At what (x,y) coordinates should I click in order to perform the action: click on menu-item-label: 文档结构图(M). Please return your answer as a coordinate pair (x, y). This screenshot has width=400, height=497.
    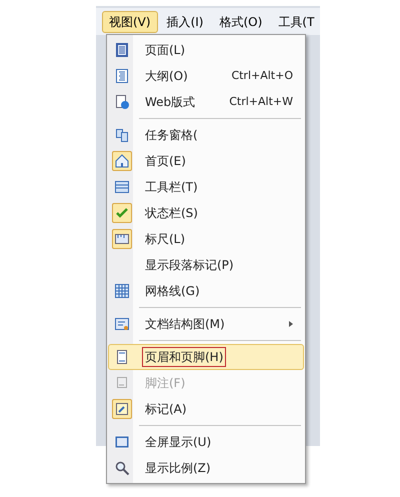
    Looking at the image, I should click on (185, 324).